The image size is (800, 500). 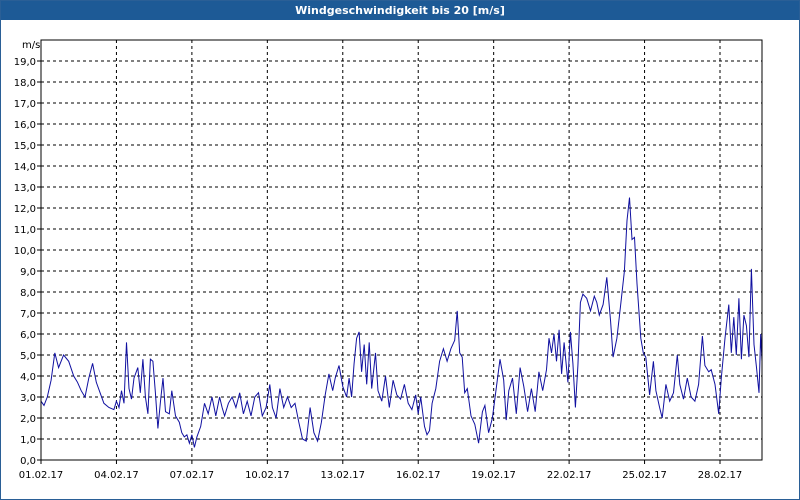 What do you see at coordinates (25, 62) in the screenshot?
I see `y-tick-label: 19,0` at bounding box center [25, 62].